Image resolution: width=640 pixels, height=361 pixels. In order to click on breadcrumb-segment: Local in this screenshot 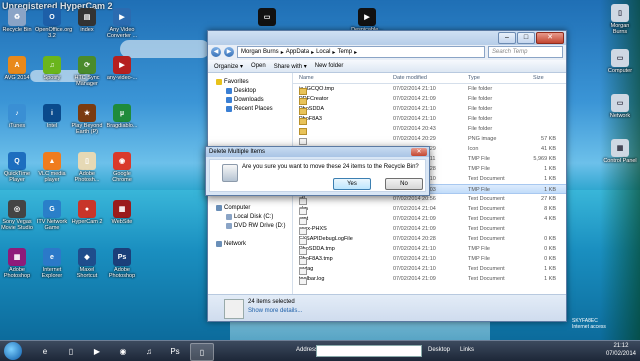, I will do `click(323, 52)`.